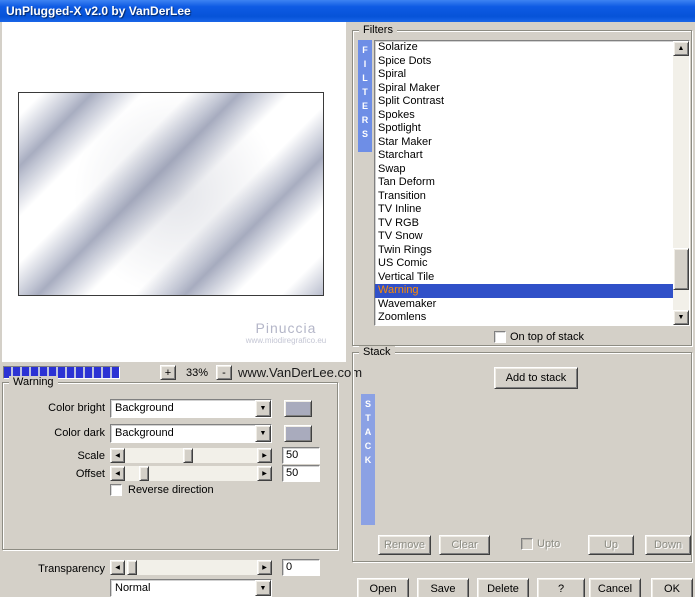  I want to click on filter-item: Swap, so click(524, 170).